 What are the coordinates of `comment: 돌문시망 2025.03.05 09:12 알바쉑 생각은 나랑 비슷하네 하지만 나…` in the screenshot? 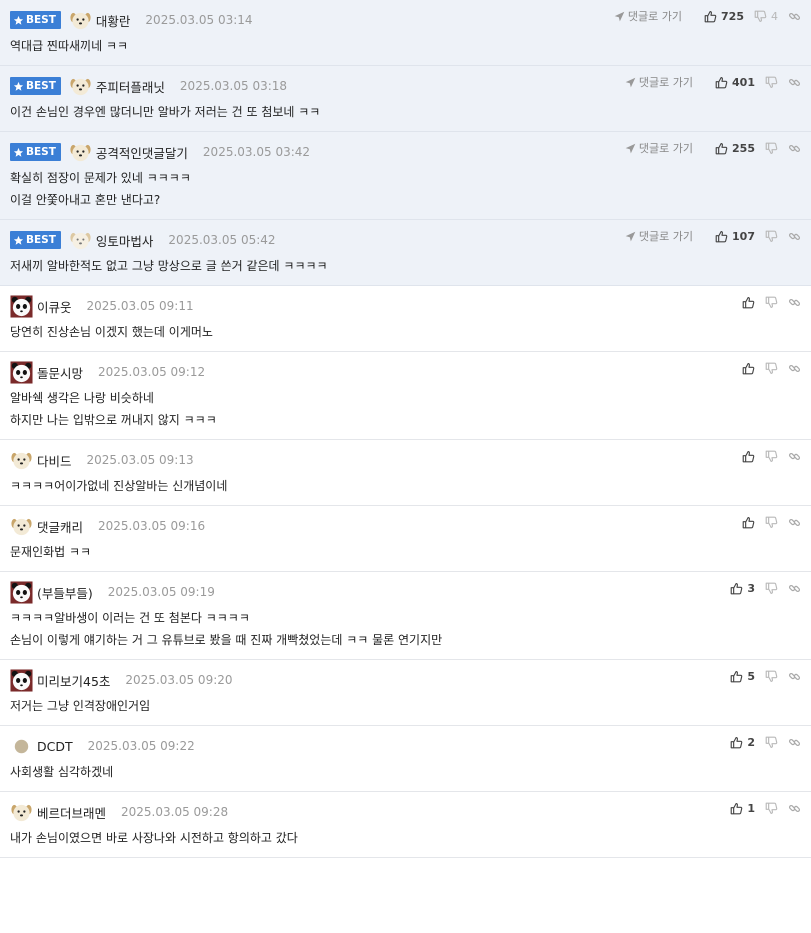 It's located at (405, 396).